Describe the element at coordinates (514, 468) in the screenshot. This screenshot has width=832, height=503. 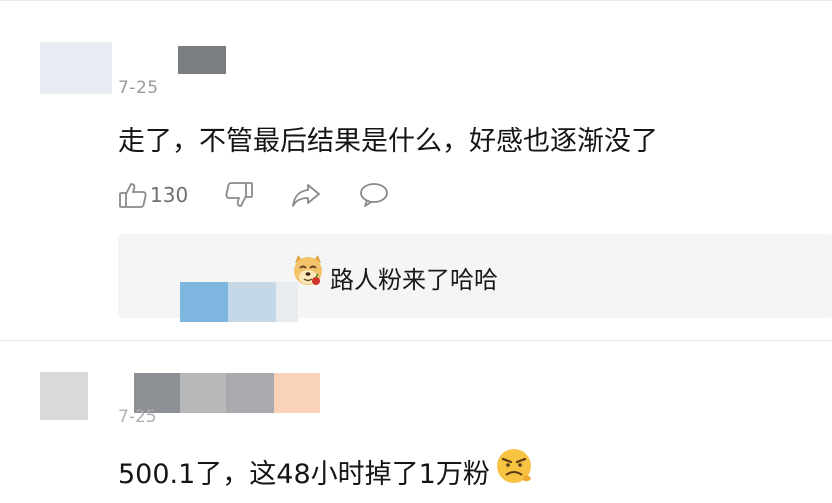
I see `angry-face-emoji` at that location.